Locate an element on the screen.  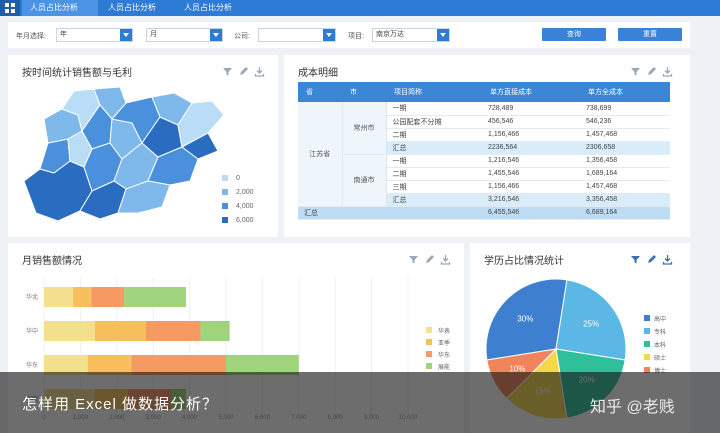
col-header-direct-cost: 单方直接成本 is located at coordinates (531, 92).